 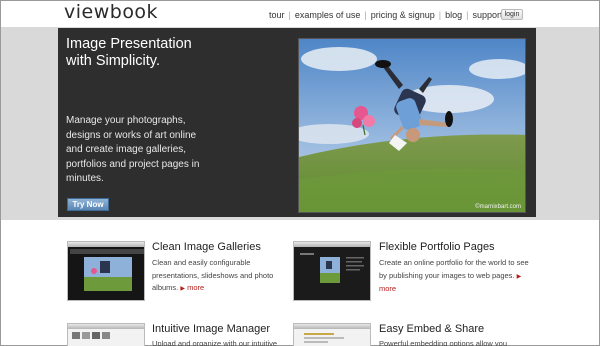 I want to click on feature-title: Intuitive Image Manager, so click(x=211, y=329).